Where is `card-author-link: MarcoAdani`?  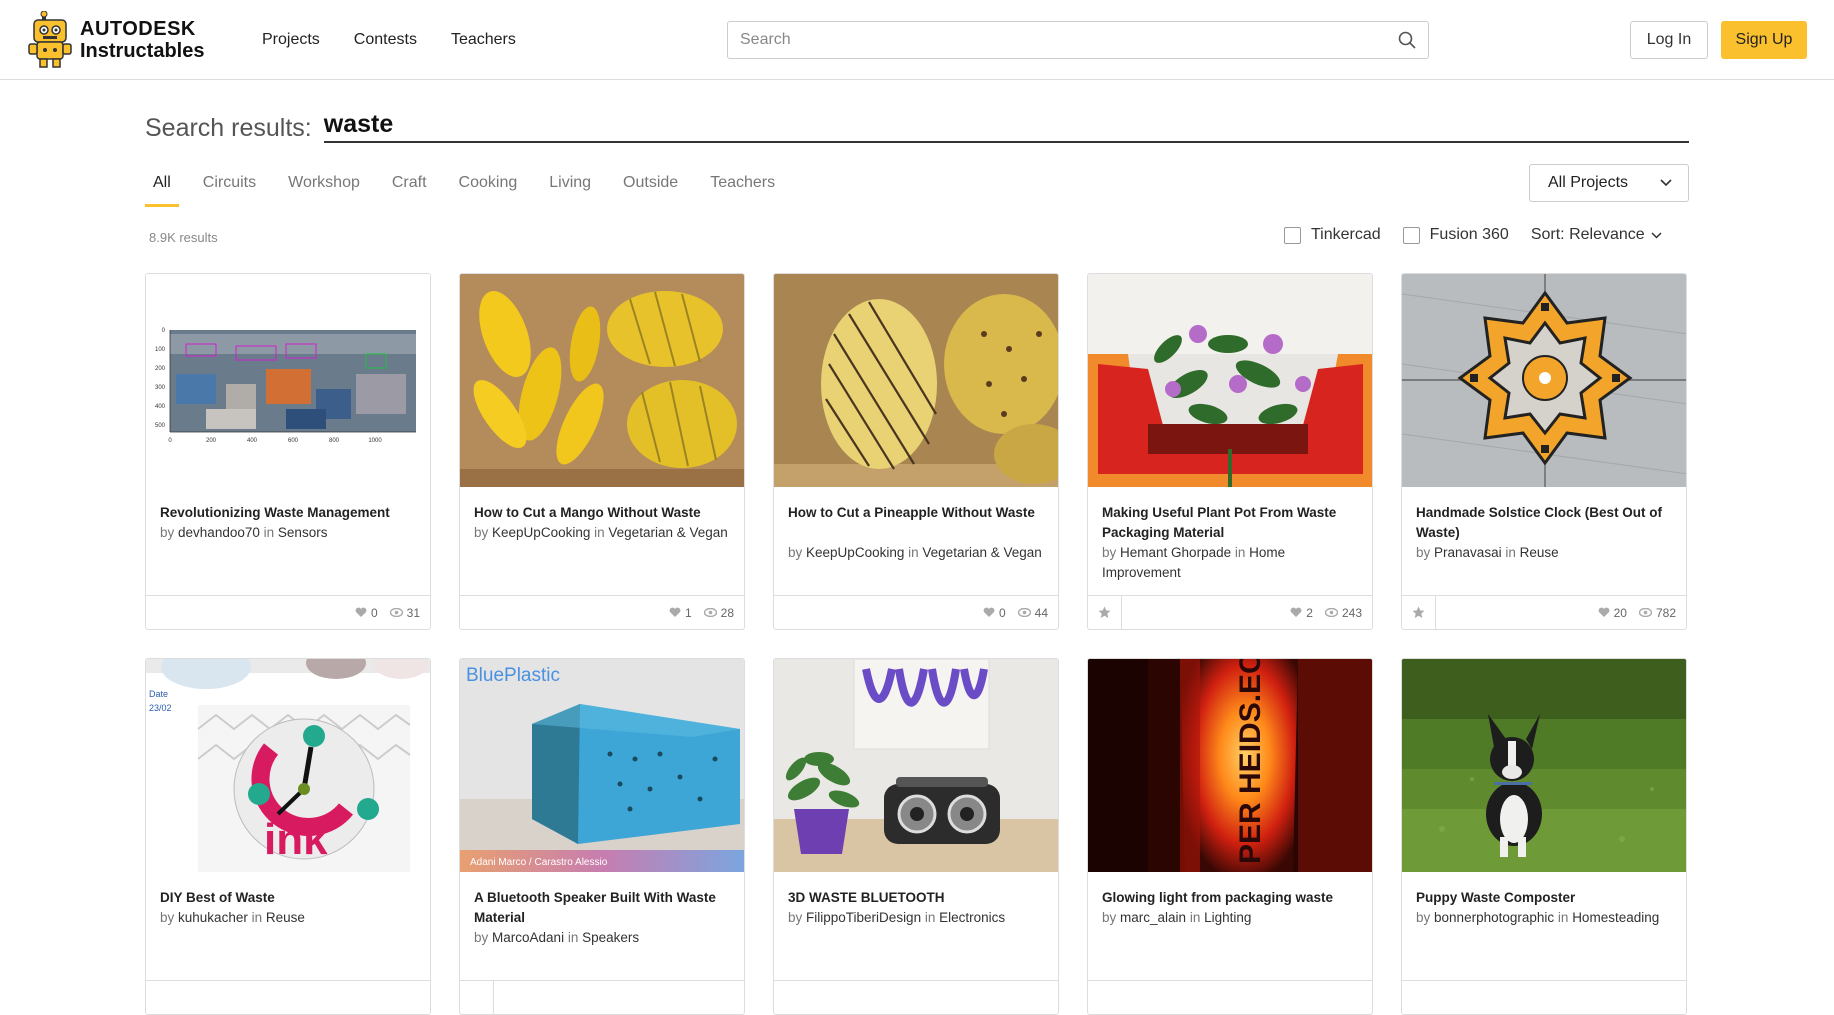
card-author-link: MarcoAdani is located at coordinates (528, 937).